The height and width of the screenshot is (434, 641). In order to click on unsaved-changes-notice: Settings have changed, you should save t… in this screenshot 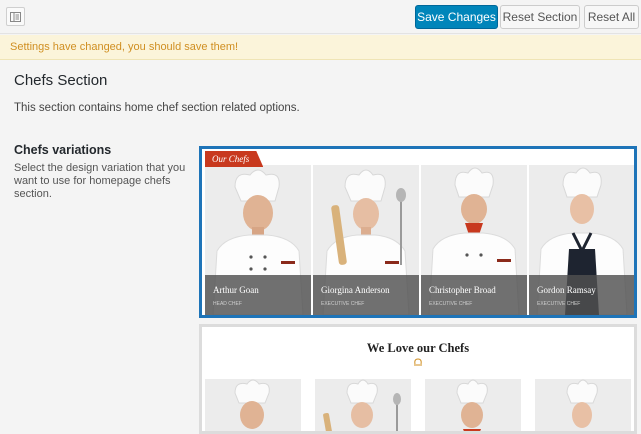, I will do `click(320, 47)`.